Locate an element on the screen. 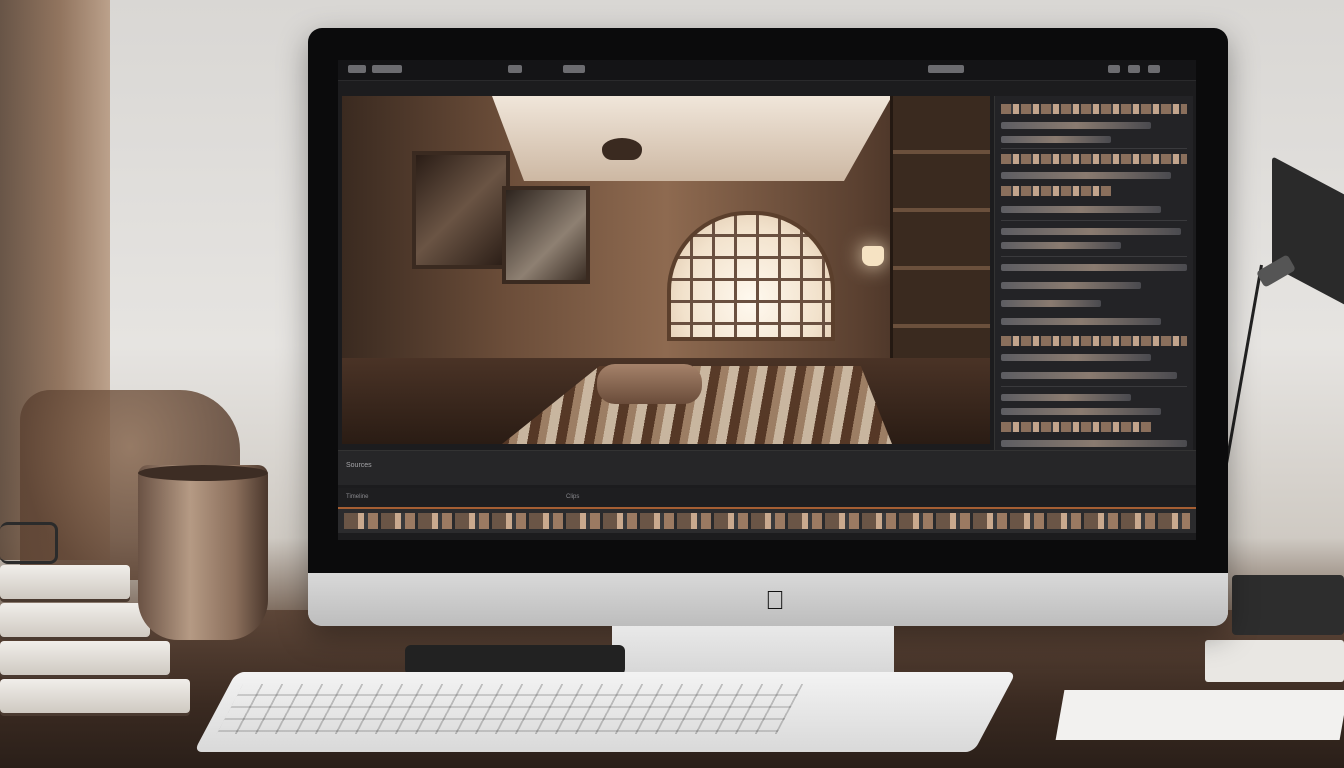  filmstrip-frames is located at coordinates (767, 521).